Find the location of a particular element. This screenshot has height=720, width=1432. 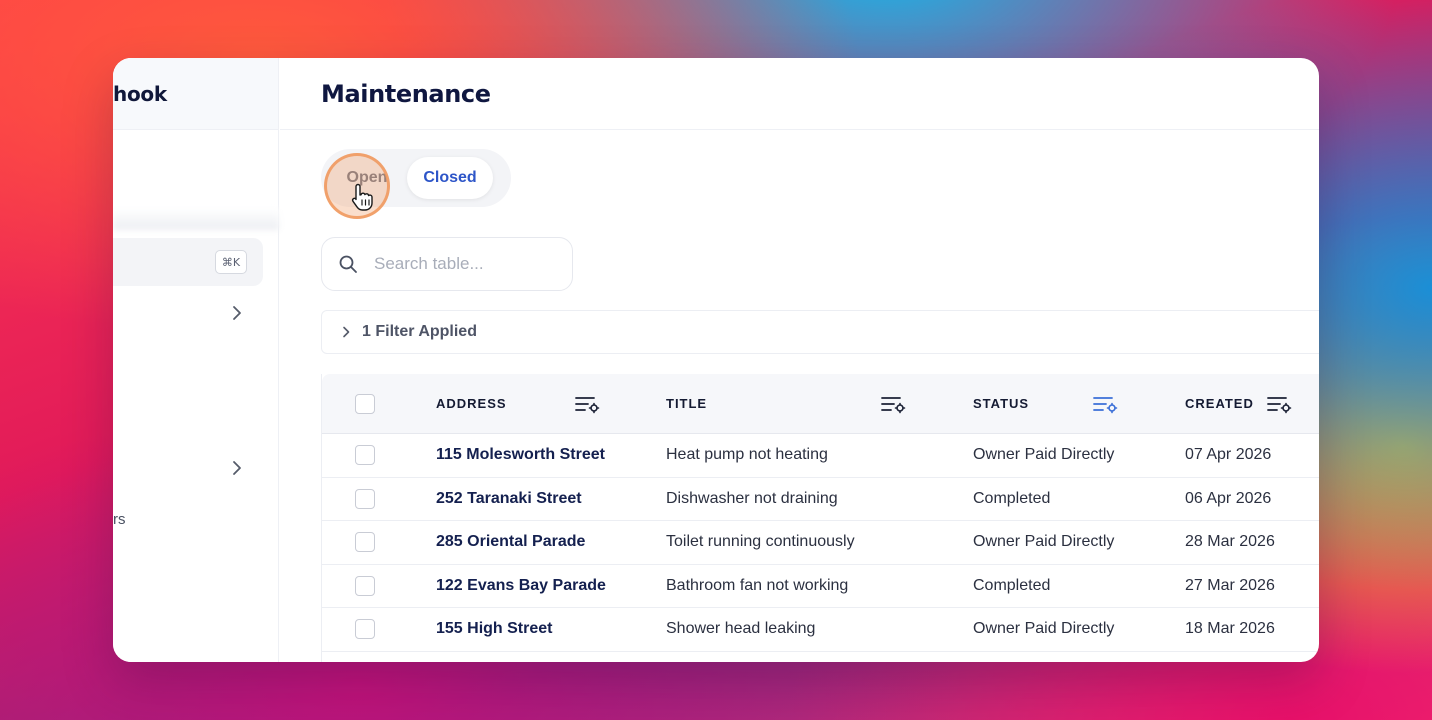

page-header: Maintenance is located at coordinates (799, 94).